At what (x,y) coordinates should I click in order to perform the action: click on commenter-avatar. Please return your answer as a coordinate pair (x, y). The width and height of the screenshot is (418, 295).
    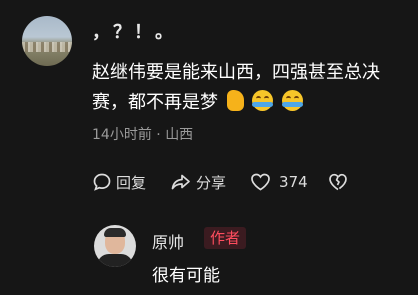
    Looking at the image, I should click on (47, 41).